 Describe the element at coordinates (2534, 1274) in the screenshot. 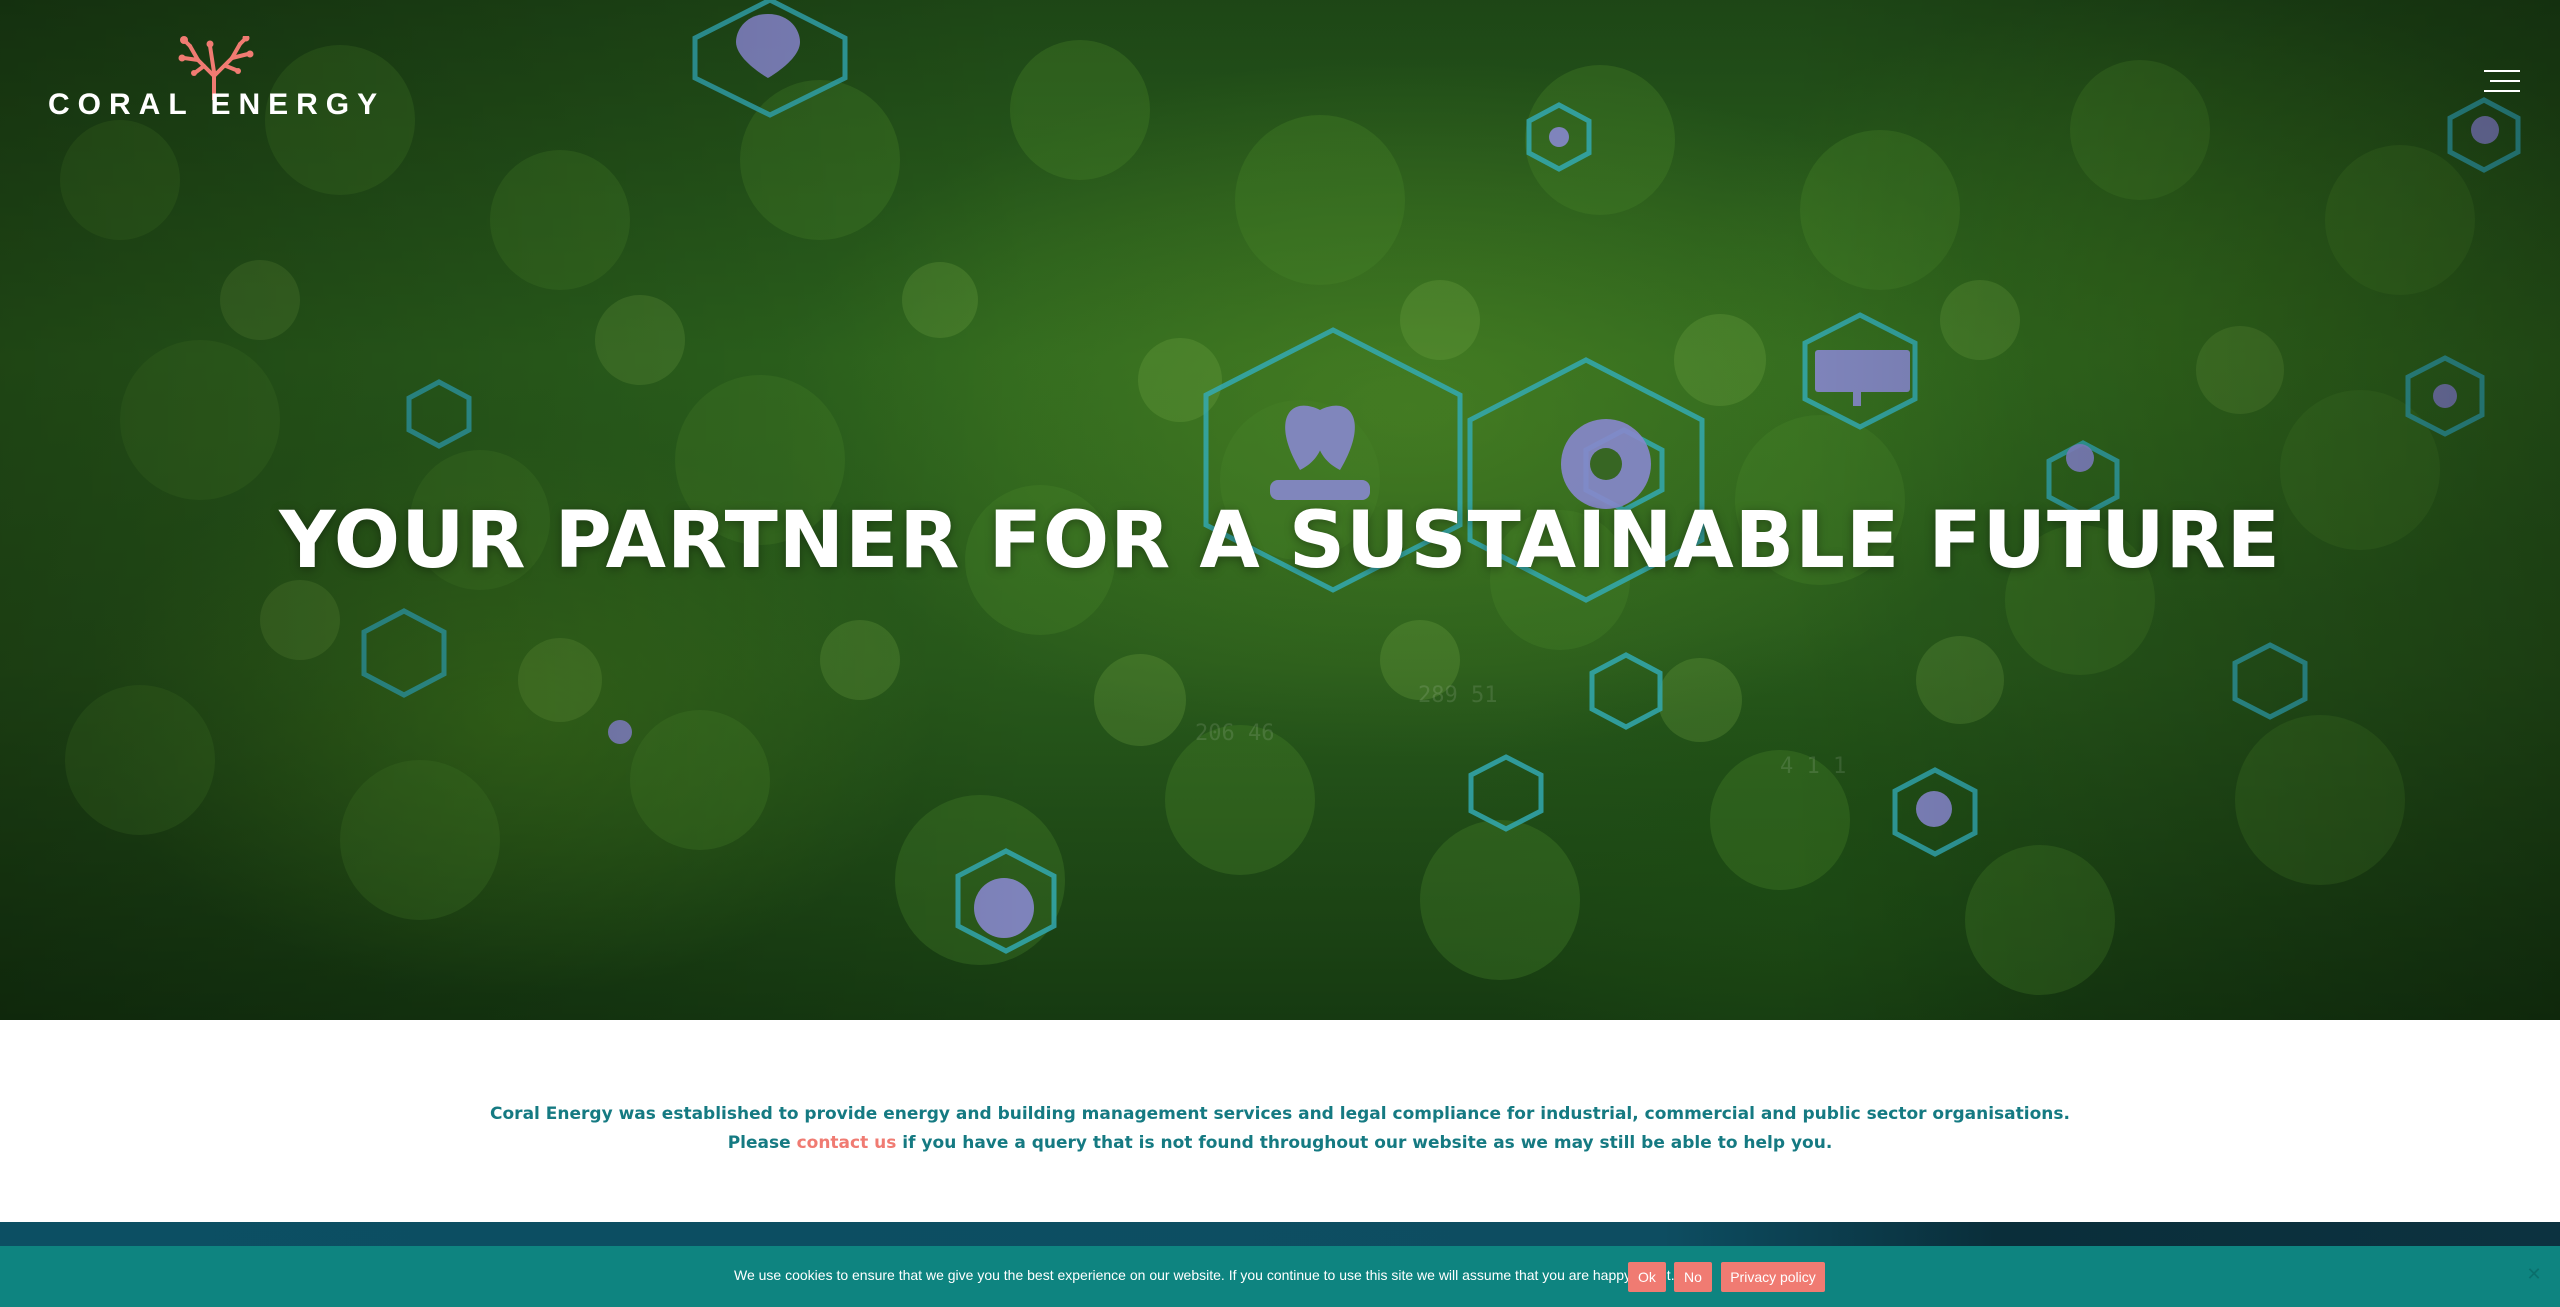

I see `close-icon: ✕` at that location.